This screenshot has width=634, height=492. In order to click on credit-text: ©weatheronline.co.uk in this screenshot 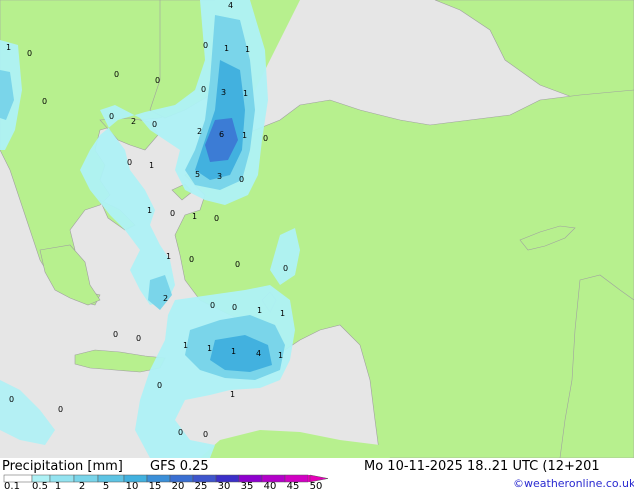, I will do `click(573, 483)`.